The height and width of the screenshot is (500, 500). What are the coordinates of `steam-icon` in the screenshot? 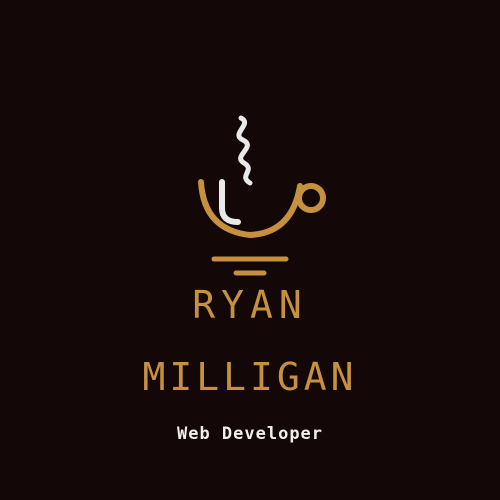 It's located at (244, 150).